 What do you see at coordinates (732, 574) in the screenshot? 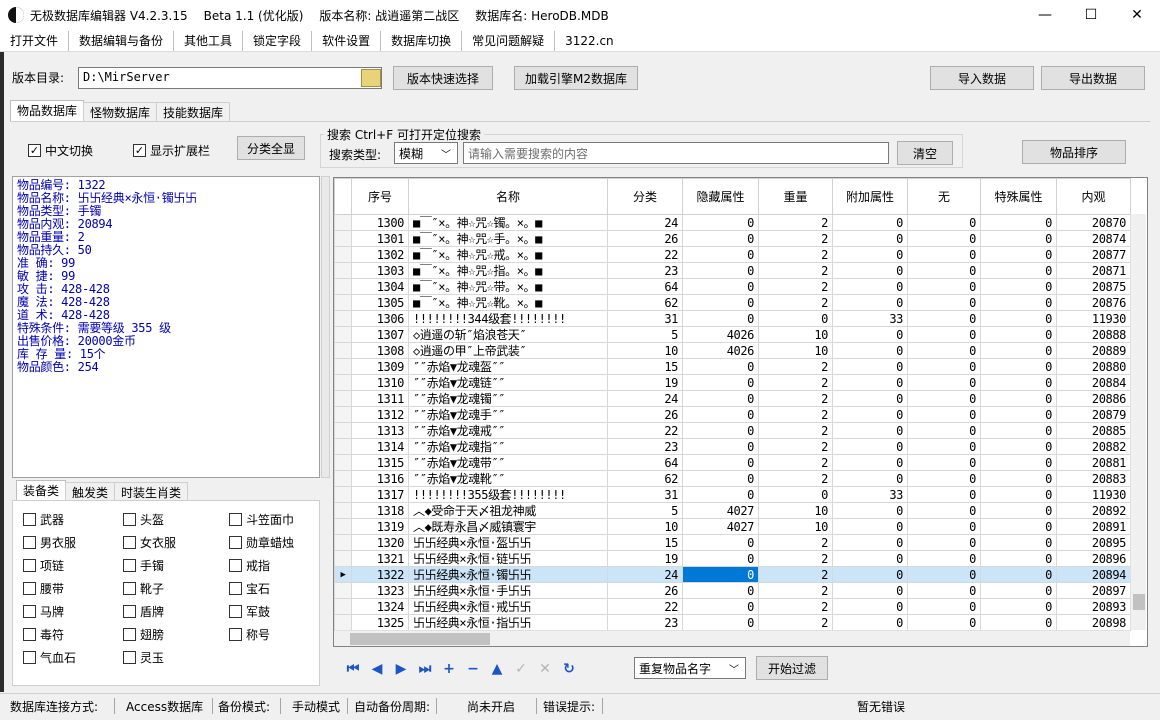
I see `table-row: ▶ 1322 卐卐经典×永恒·镯卐卐 24 0 2 0 0 0 20894` at bounding box center [732, 574].